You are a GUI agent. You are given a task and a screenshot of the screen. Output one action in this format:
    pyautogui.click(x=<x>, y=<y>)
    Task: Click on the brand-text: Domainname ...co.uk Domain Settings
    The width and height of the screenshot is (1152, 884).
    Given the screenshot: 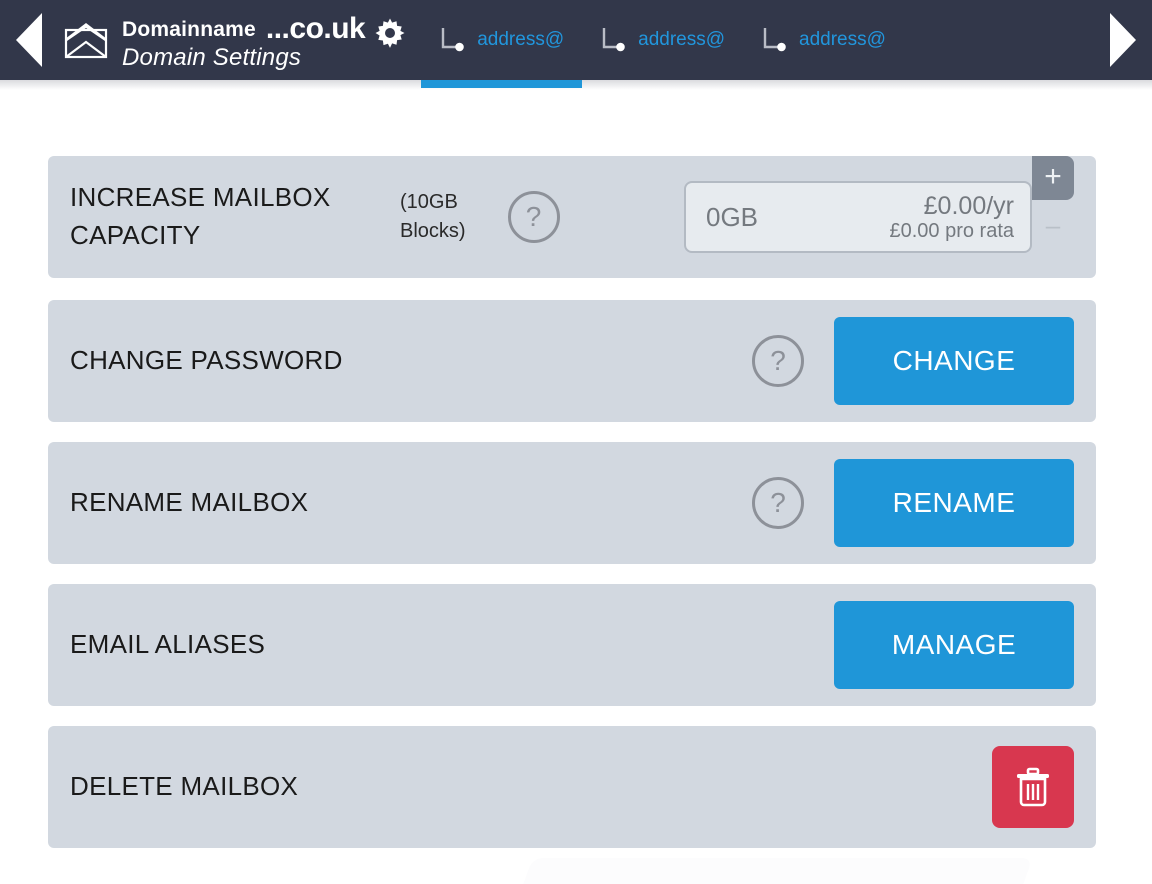 What is the action you would take?
    pyautogui.click(x=244, y=40)
    